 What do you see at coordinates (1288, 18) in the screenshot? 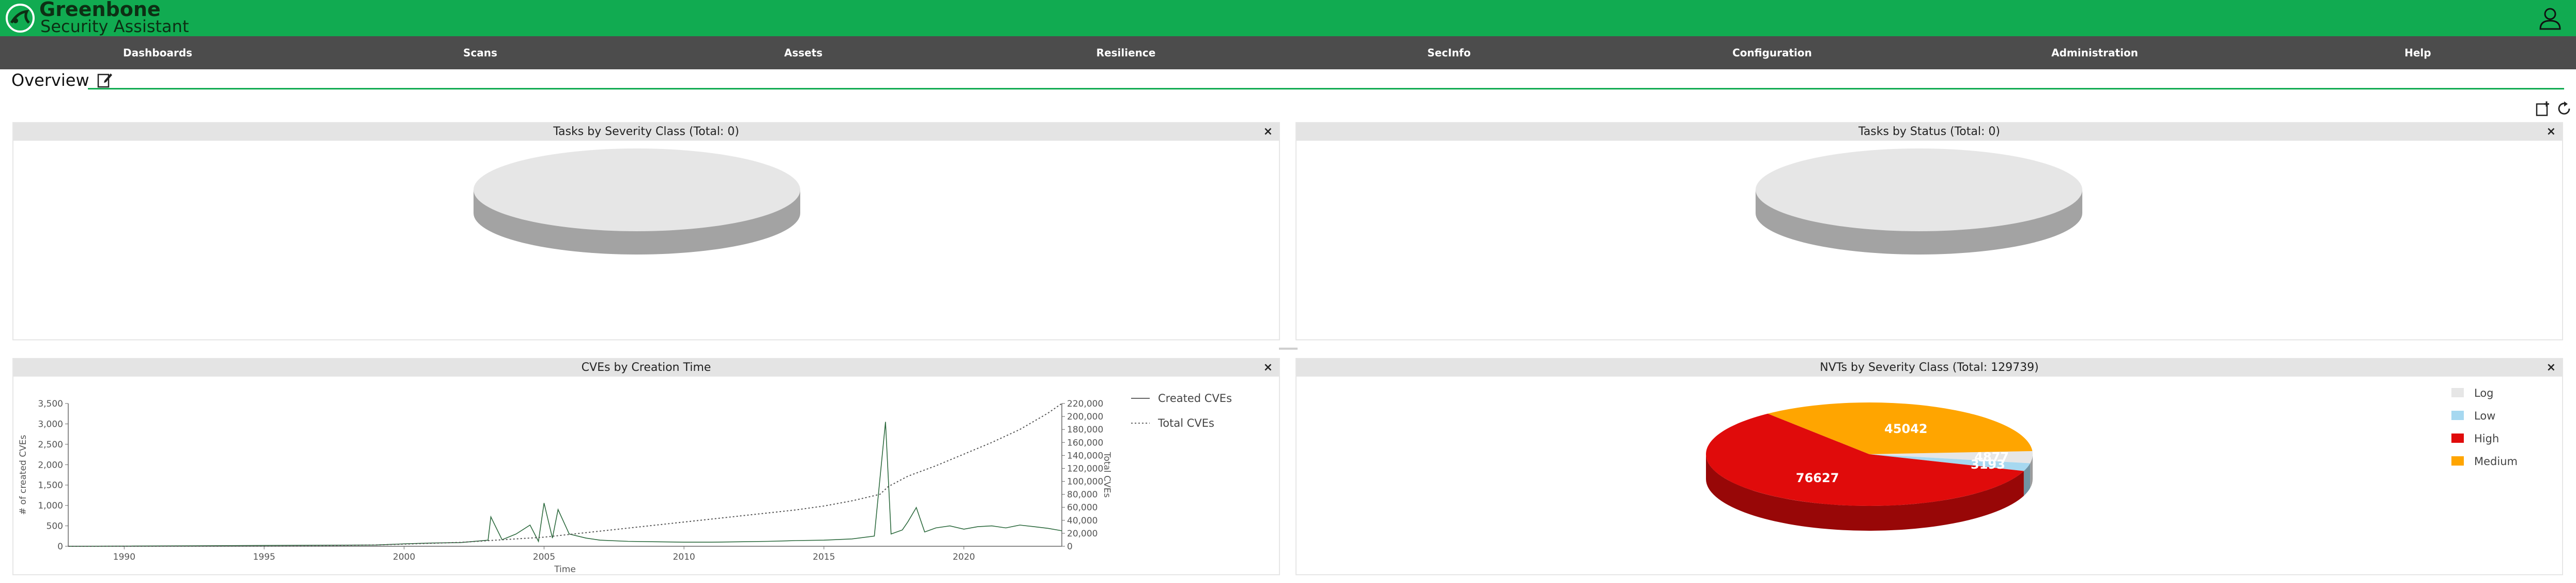
I see `app-header: Greenbone Security Assistant` at bounding box center [1288, 18].